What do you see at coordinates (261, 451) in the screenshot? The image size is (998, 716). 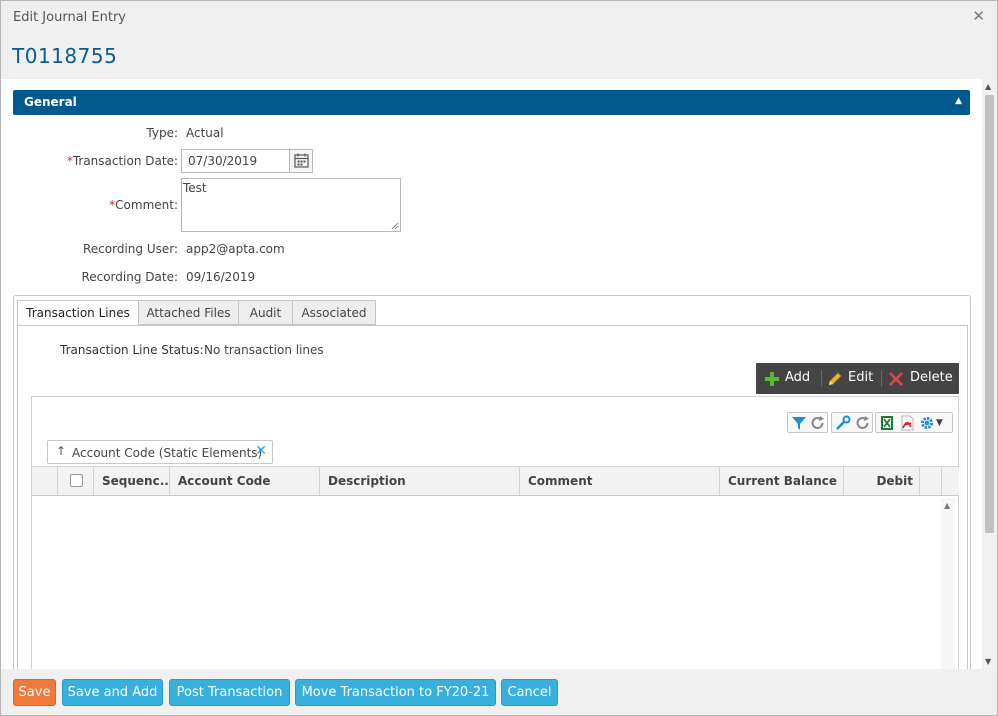 I see `remove-group-icon: ✕` at bounding box center [261, 451].